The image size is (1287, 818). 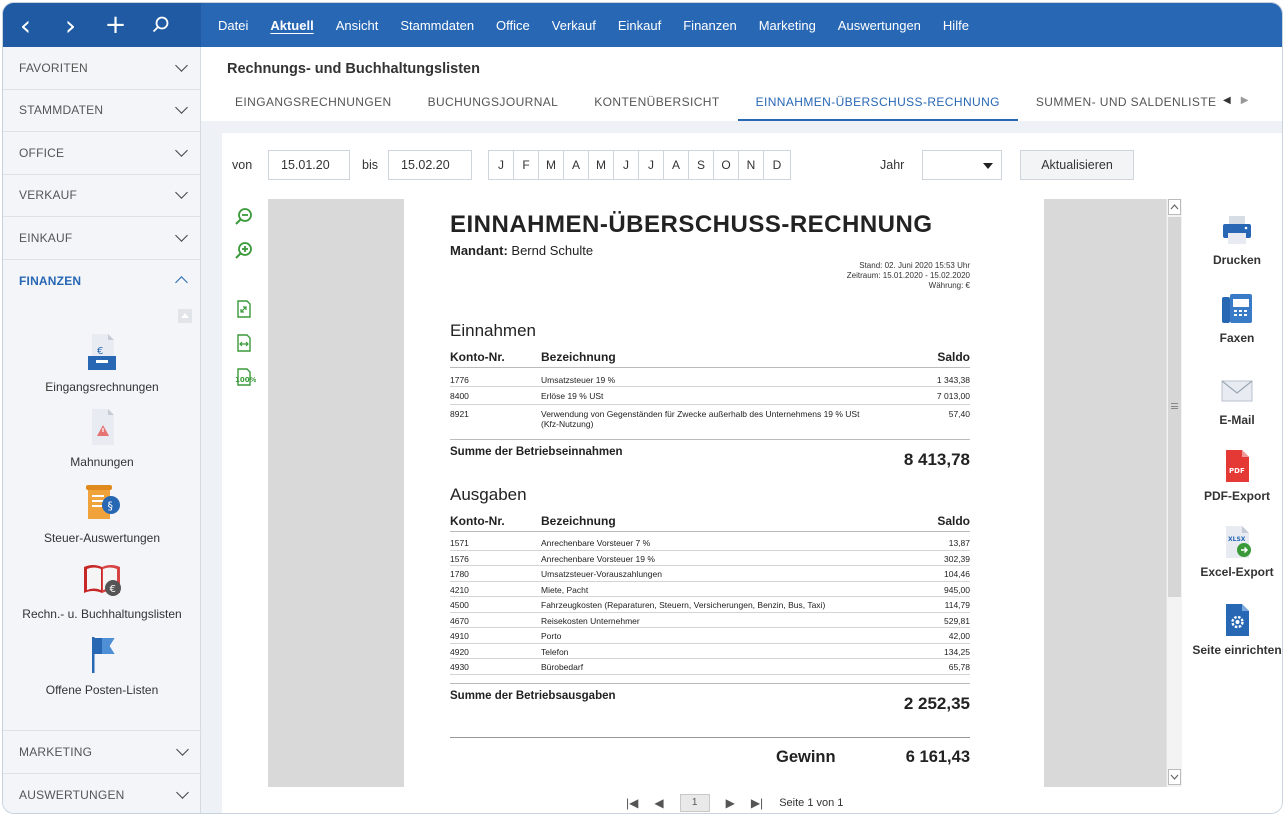 I want to click on month-button-may: M, so click(x=601, y=165).